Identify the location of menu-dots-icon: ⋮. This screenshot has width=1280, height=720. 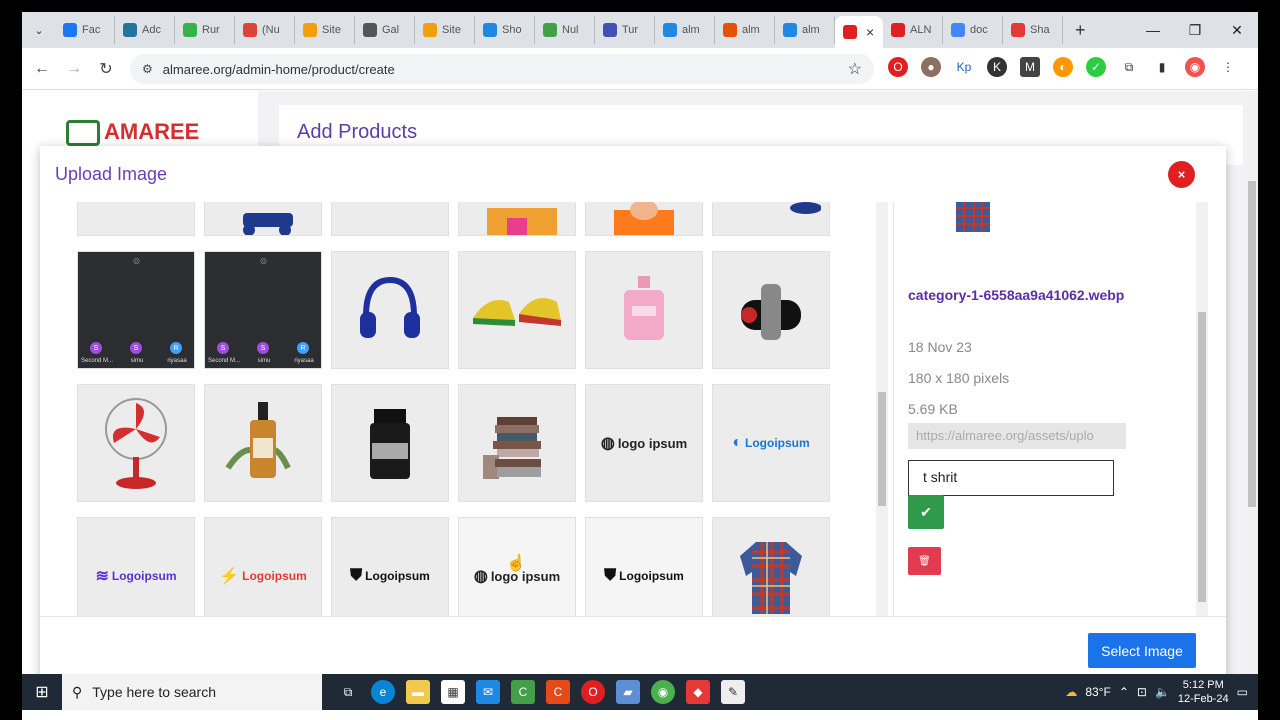
(1228, 67).